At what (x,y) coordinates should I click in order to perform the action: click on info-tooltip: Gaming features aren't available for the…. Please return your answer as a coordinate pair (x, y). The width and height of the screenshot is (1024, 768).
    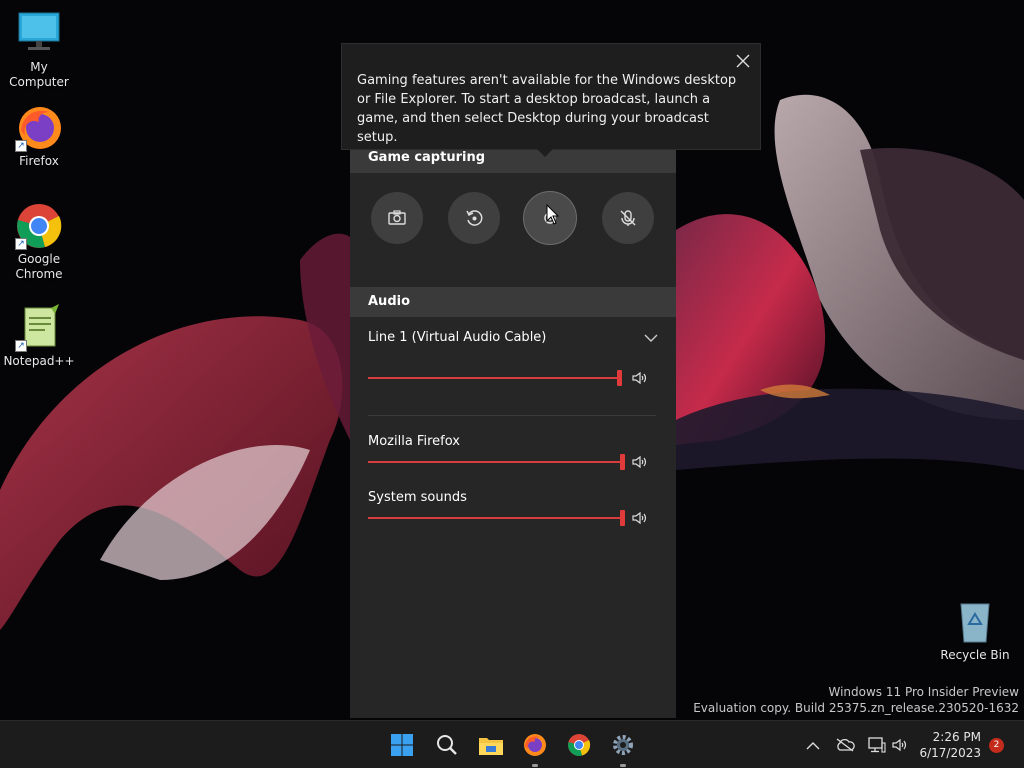
    Looking at the image, I should click on (551, 96).